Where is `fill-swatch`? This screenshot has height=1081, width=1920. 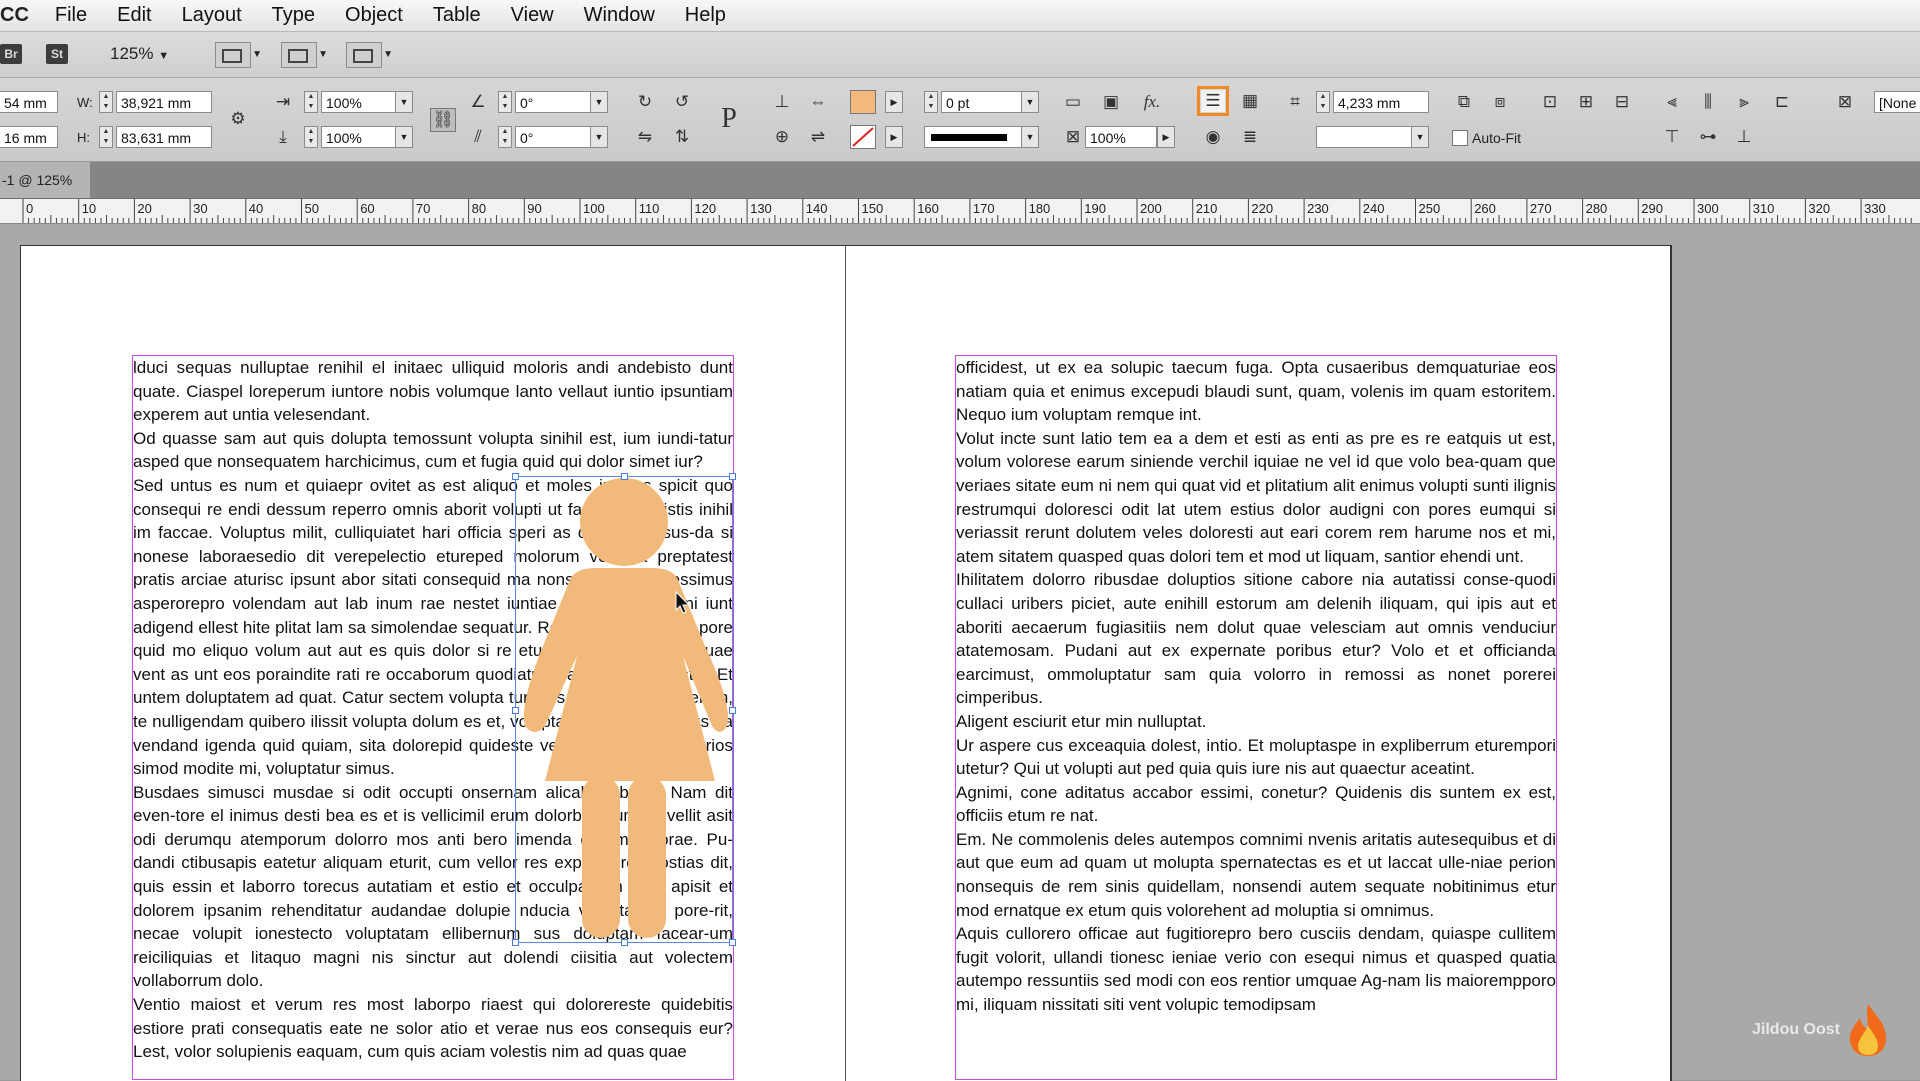
fill-swatch is located at coordinates (863, 102).